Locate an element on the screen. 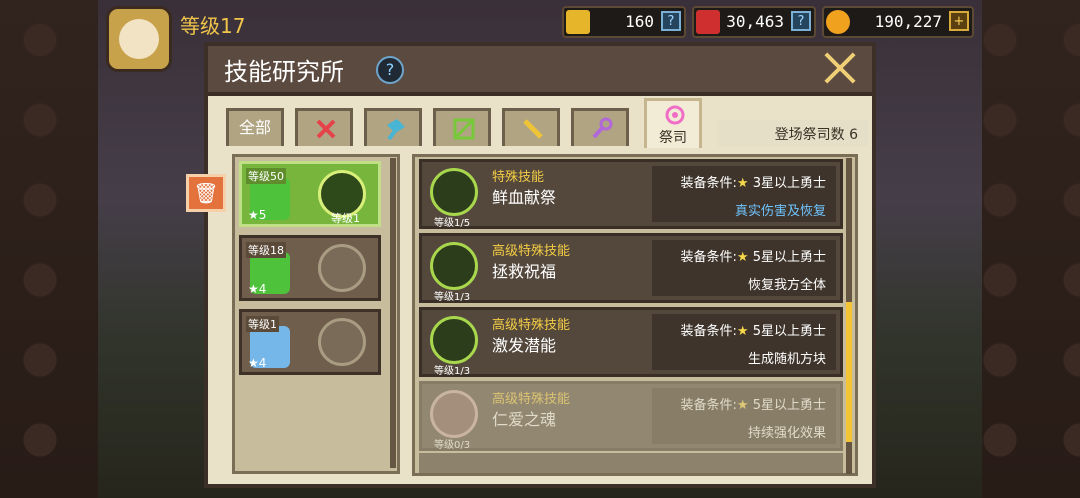 This screenshot has height=498, width=1080. skill-requirement-box: 装备条件:★ 5星以上勇士 恢复我方全体 is located at coordinates (744, 268).